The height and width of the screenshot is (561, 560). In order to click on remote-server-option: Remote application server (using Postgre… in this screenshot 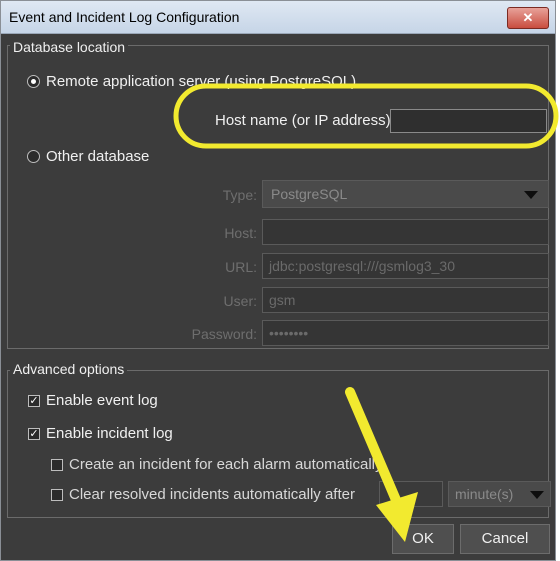, I will do `click(191, 81)`.